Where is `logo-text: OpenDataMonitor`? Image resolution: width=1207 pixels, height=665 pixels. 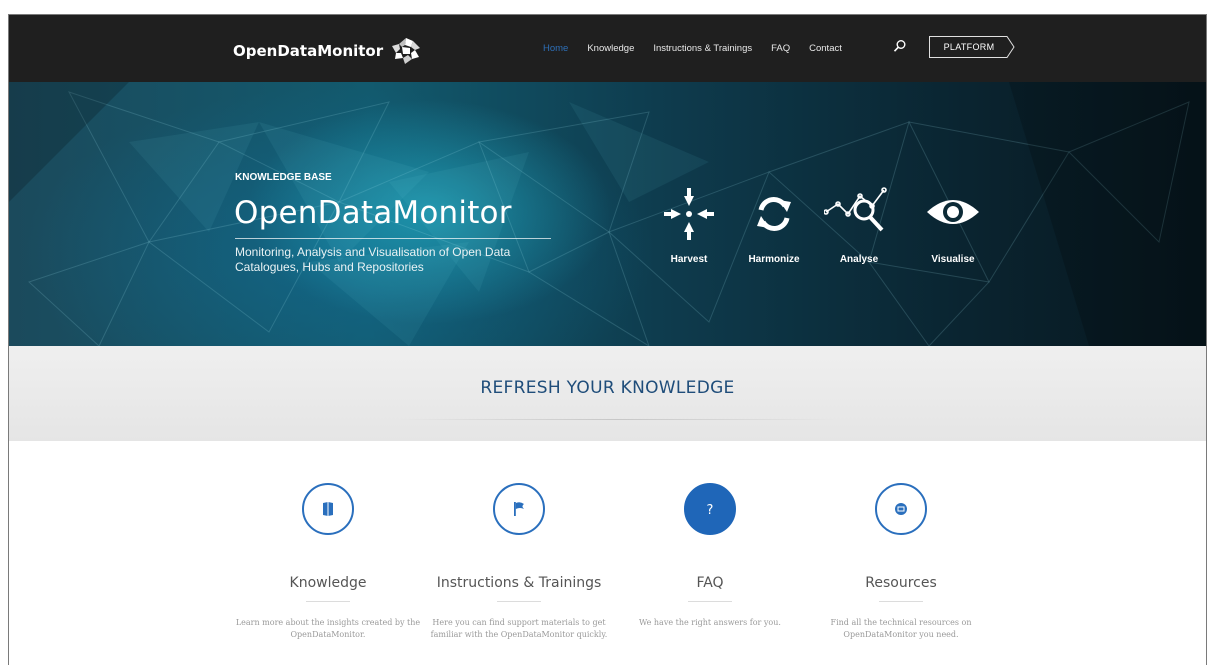 logo-text: OpenDataMonitor is located at coordinates (308, 51).